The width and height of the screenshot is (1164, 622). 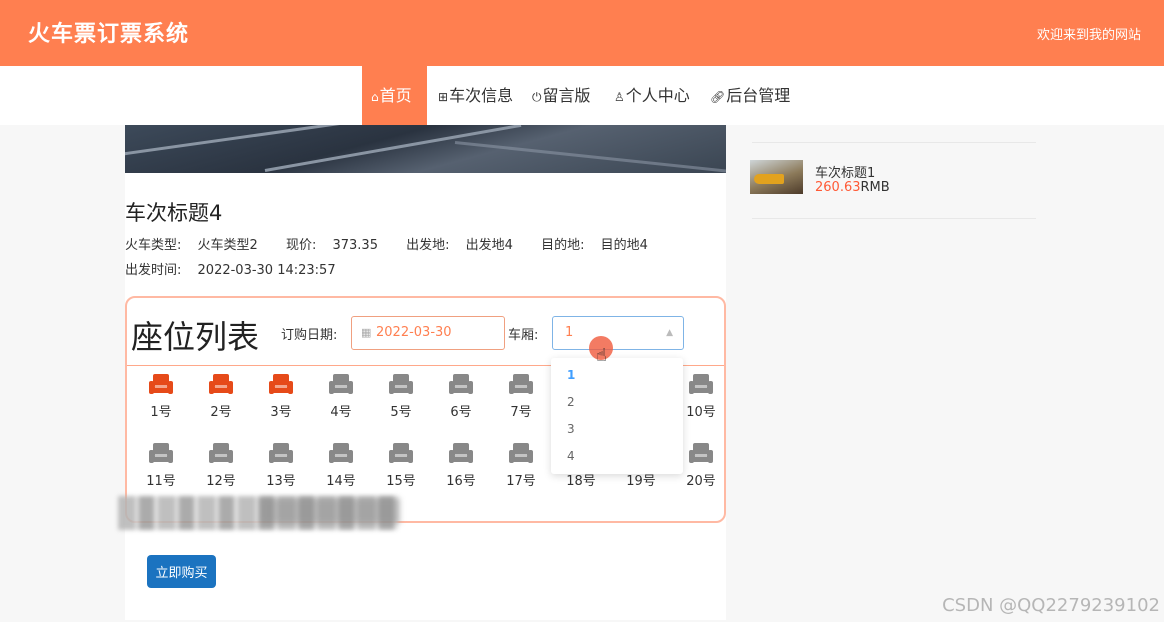 I want to click on welcome-text: 欢迎来到我的网站, so click(x=1088, y=35).